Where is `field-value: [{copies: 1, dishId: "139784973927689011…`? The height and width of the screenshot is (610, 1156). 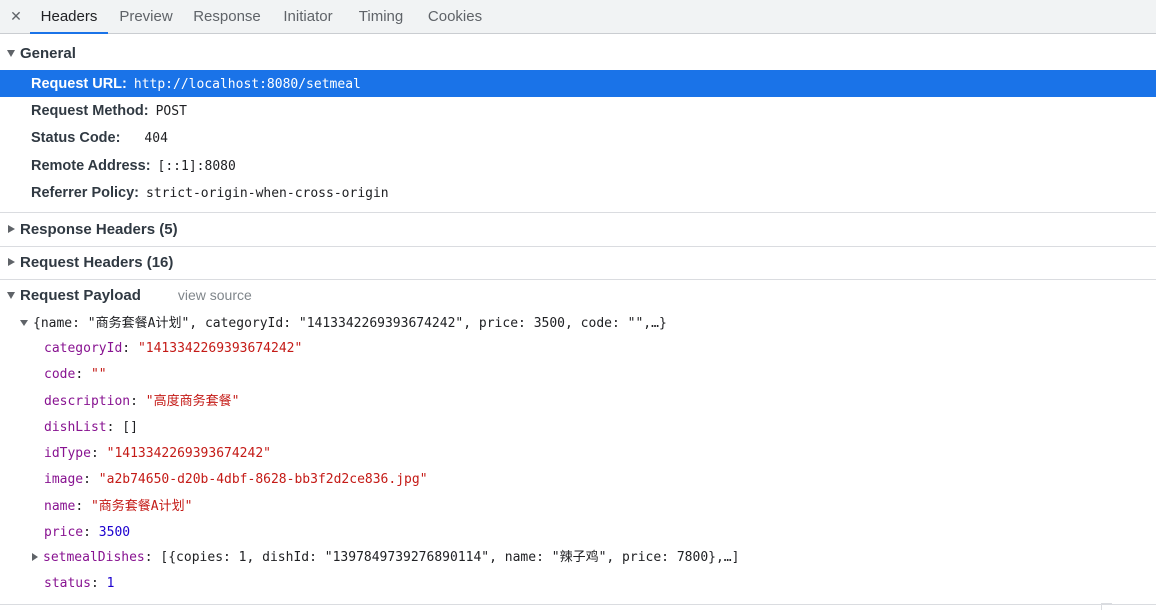
field-value: [{copies: 1, dishId: "139784973927689011… is located at coordinates (450, 557).